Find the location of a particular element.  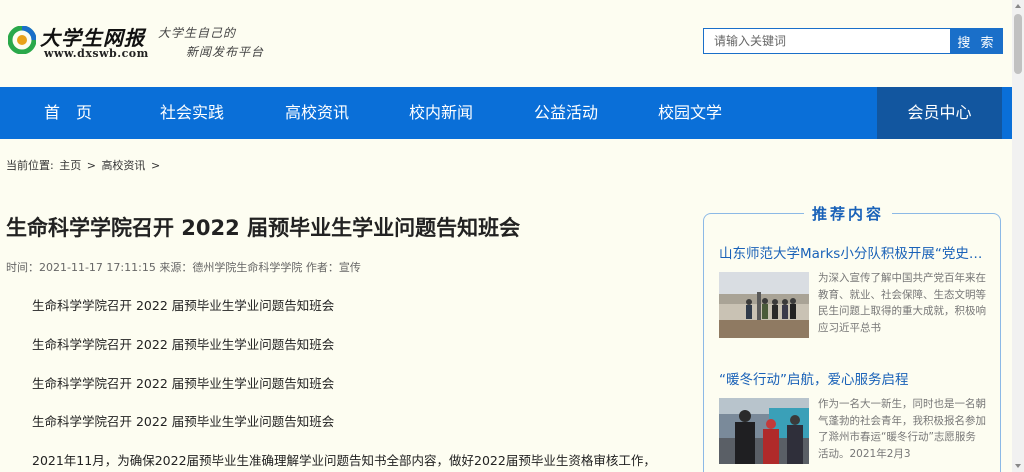

nav-item-campus-literature: 校园文学 is located at coordinates (690, 113).